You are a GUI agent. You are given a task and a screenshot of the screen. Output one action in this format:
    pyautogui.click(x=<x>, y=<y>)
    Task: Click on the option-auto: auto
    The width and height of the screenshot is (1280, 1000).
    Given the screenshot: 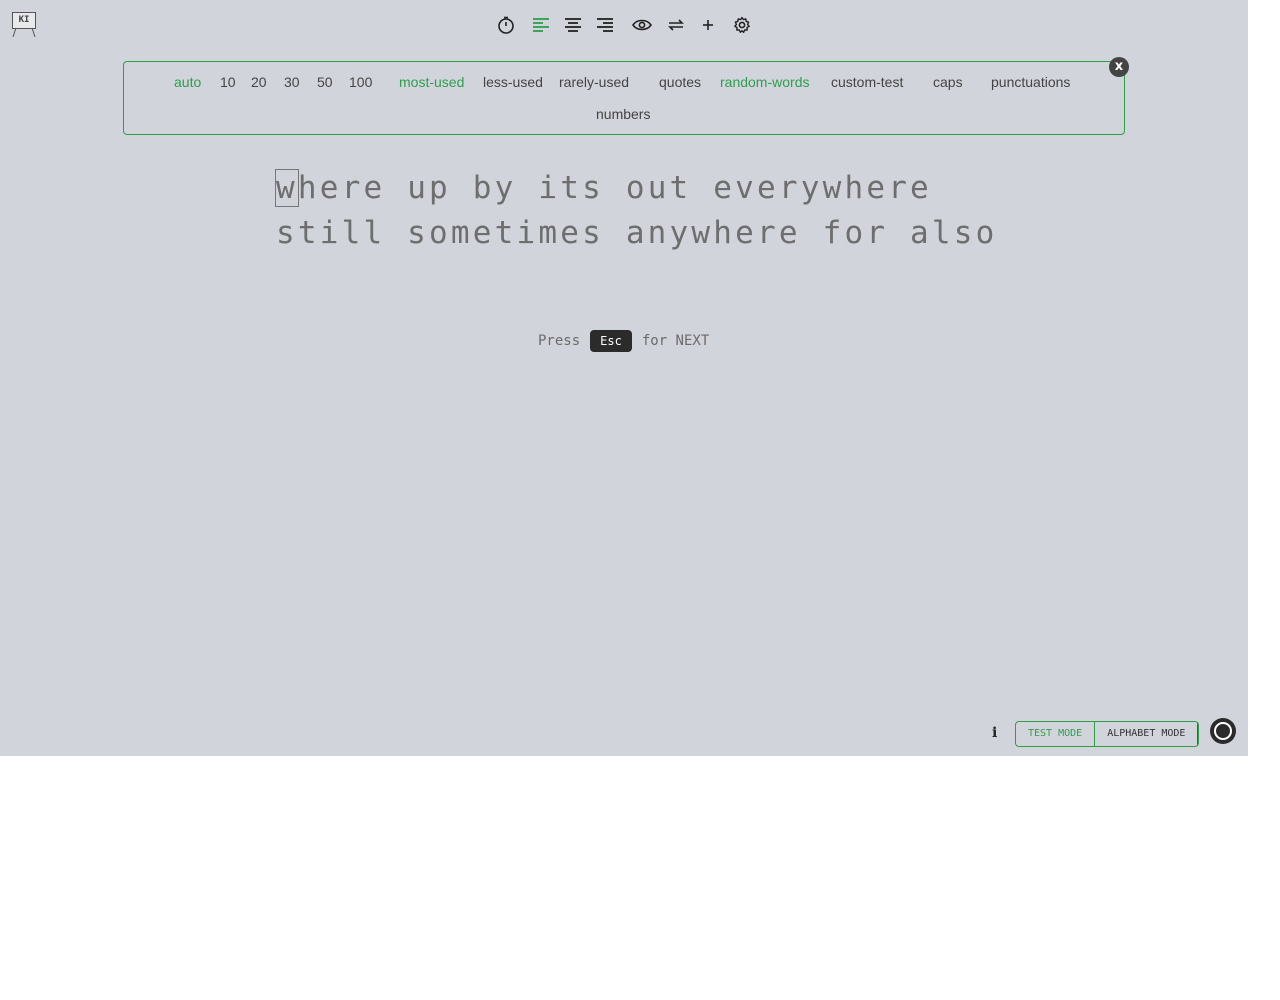 What is the action you would take?
    pyautogui.click(x=187, y=82)
    